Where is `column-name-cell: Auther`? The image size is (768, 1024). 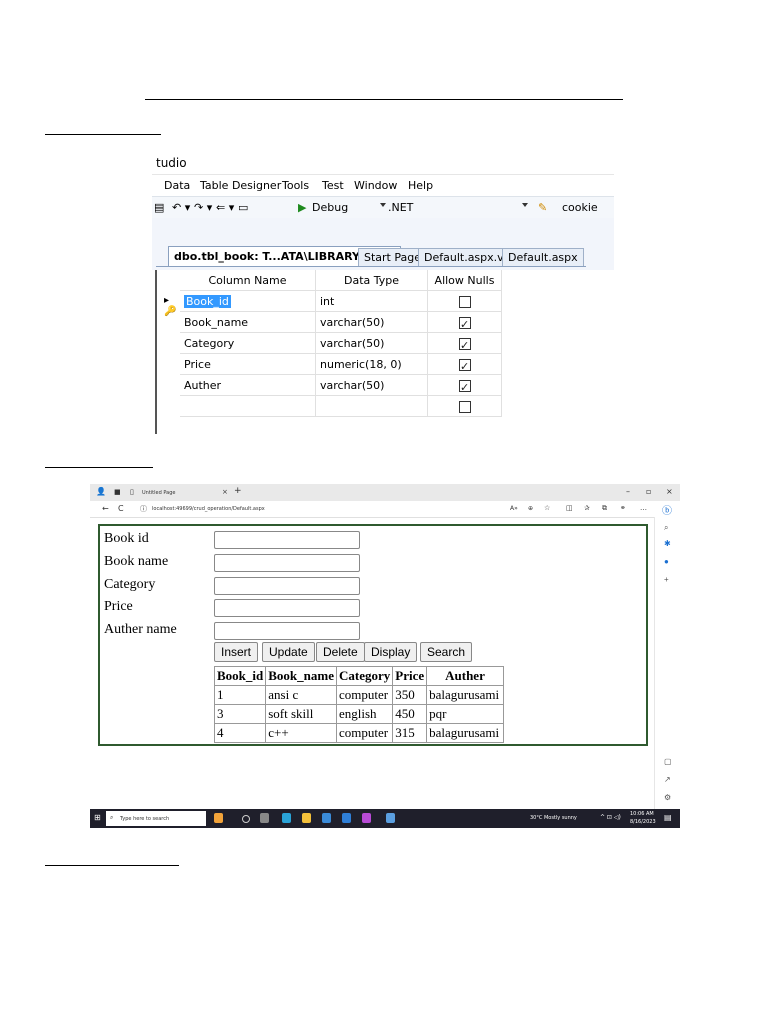 column-name-cell: Auther is located at coordinates (248, 385).